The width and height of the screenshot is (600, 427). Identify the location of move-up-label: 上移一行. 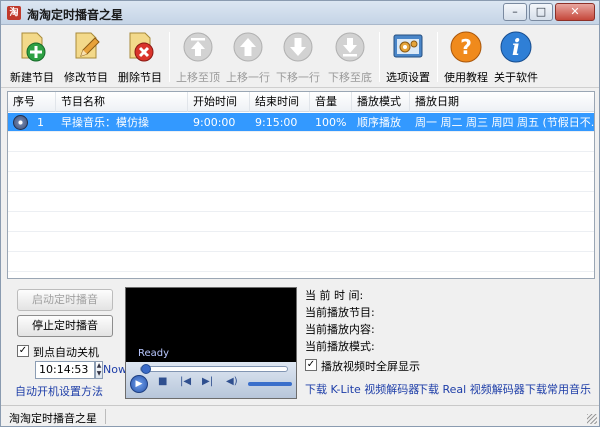
(248, 77).